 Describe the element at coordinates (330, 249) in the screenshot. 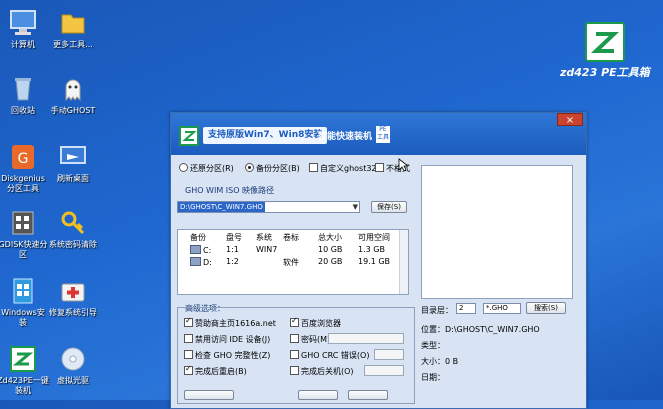

I see `table-cell: 10 GB` at that location.